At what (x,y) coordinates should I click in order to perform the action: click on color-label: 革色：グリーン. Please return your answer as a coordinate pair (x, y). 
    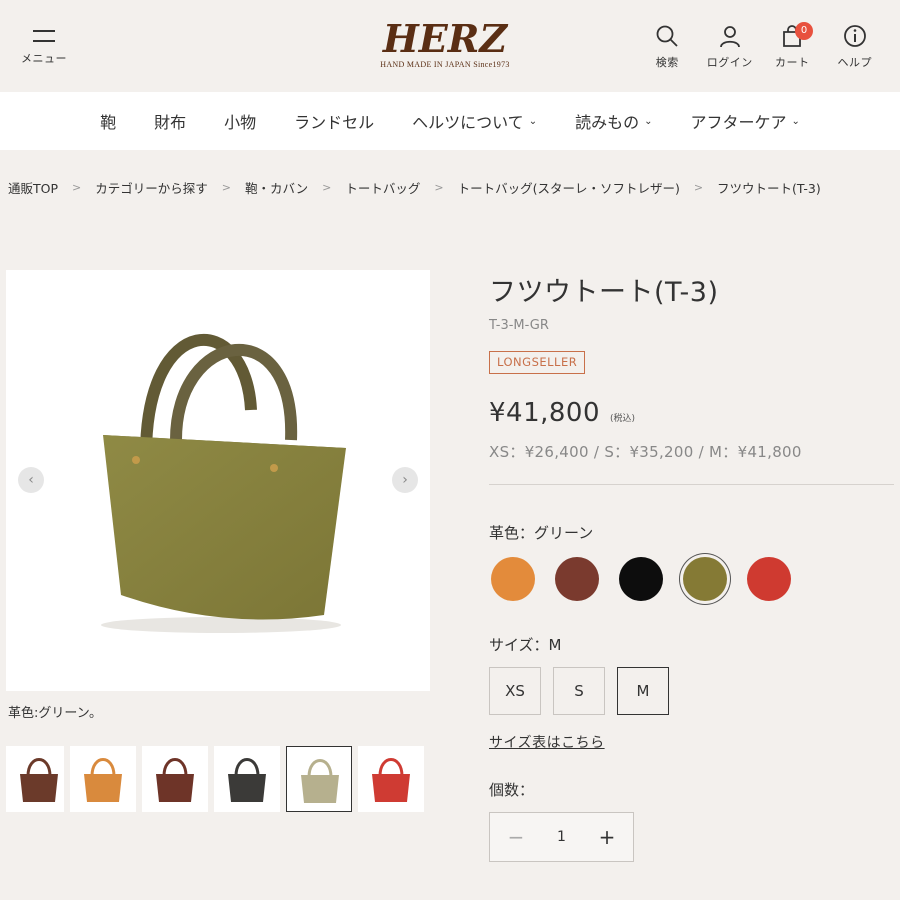
    Looking at the image, I should click on (541, 533).